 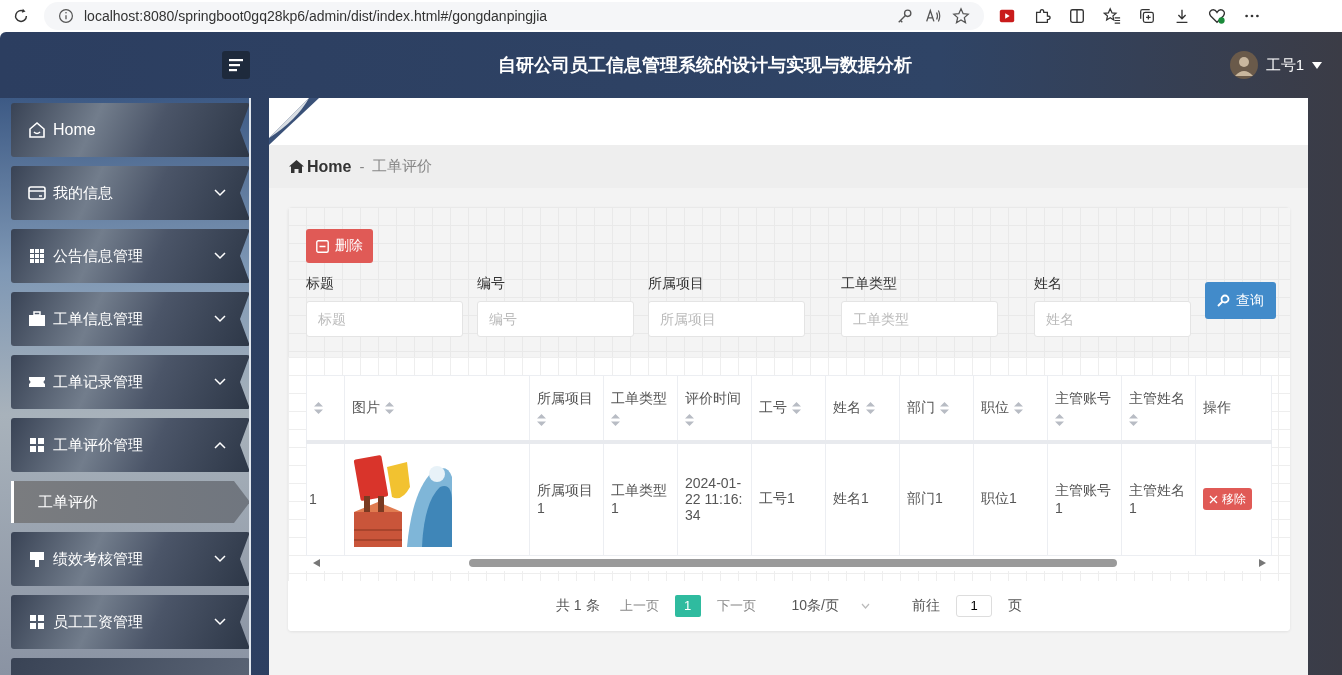 What do you see at coordinates (830, 605) in the screenshot?
I see `page-size-select: 10条/页` at bounding box center [830, 605].